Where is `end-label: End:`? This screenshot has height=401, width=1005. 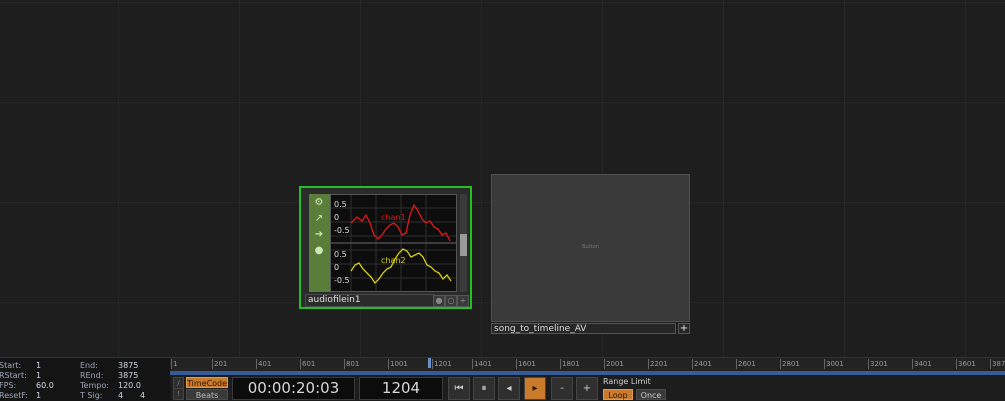 end-label: End: is located at coordinates (89, 365).